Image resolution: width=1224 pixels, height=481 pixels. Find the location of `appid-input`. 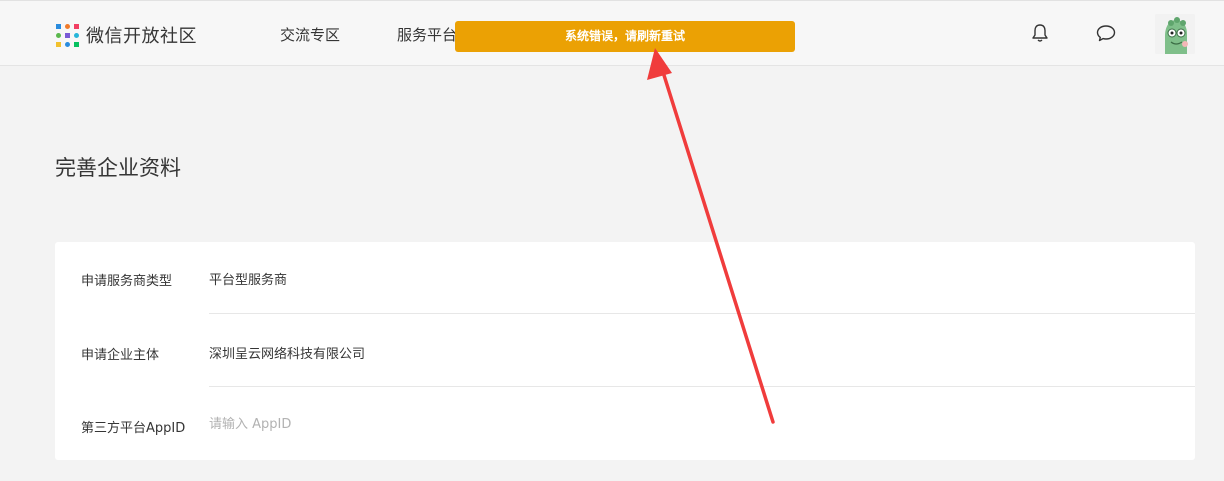

appid-input is located at coordinates (409, 424).